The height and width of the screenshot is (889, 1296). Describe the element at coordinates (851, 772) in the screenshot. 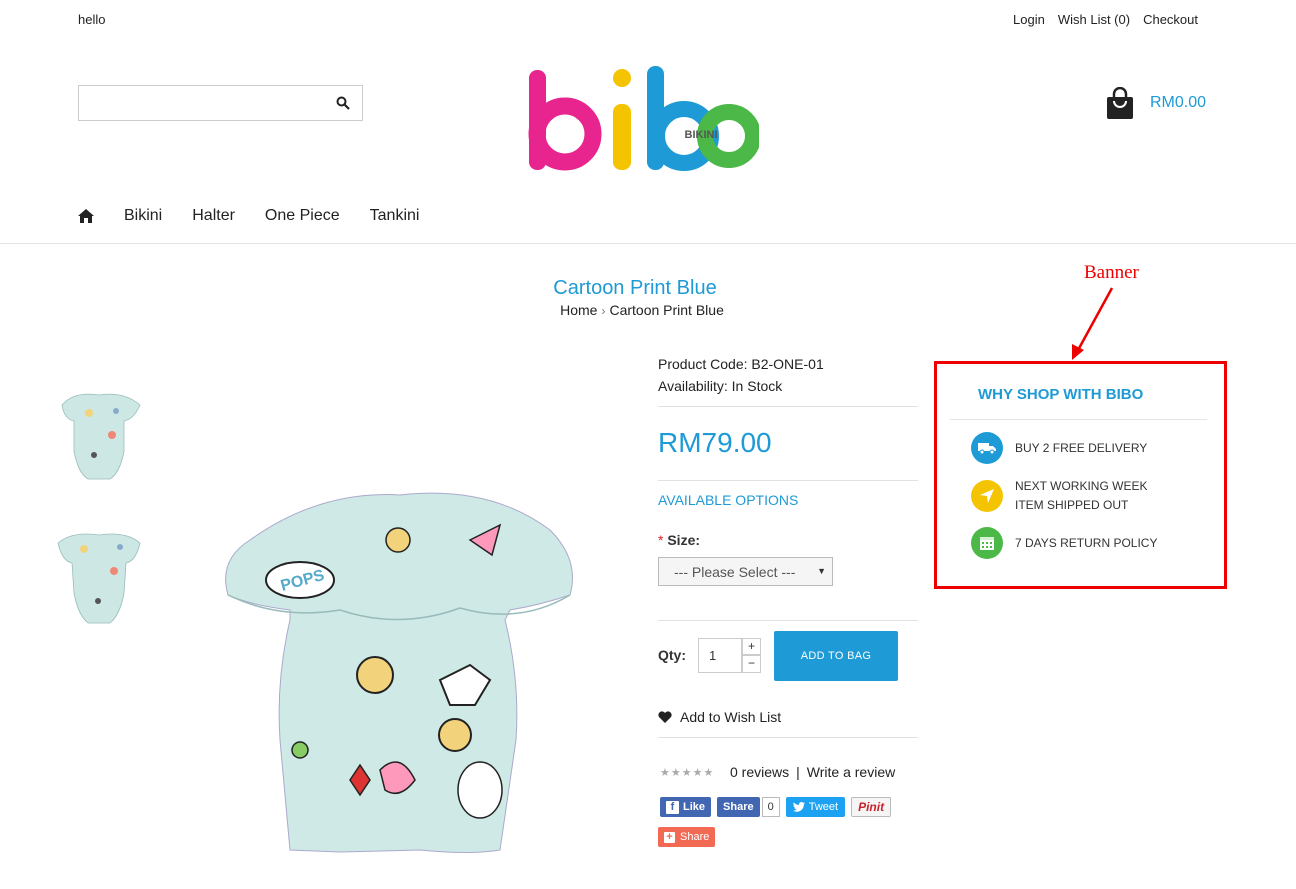

I see `write-review-link: Write a review` at that location.